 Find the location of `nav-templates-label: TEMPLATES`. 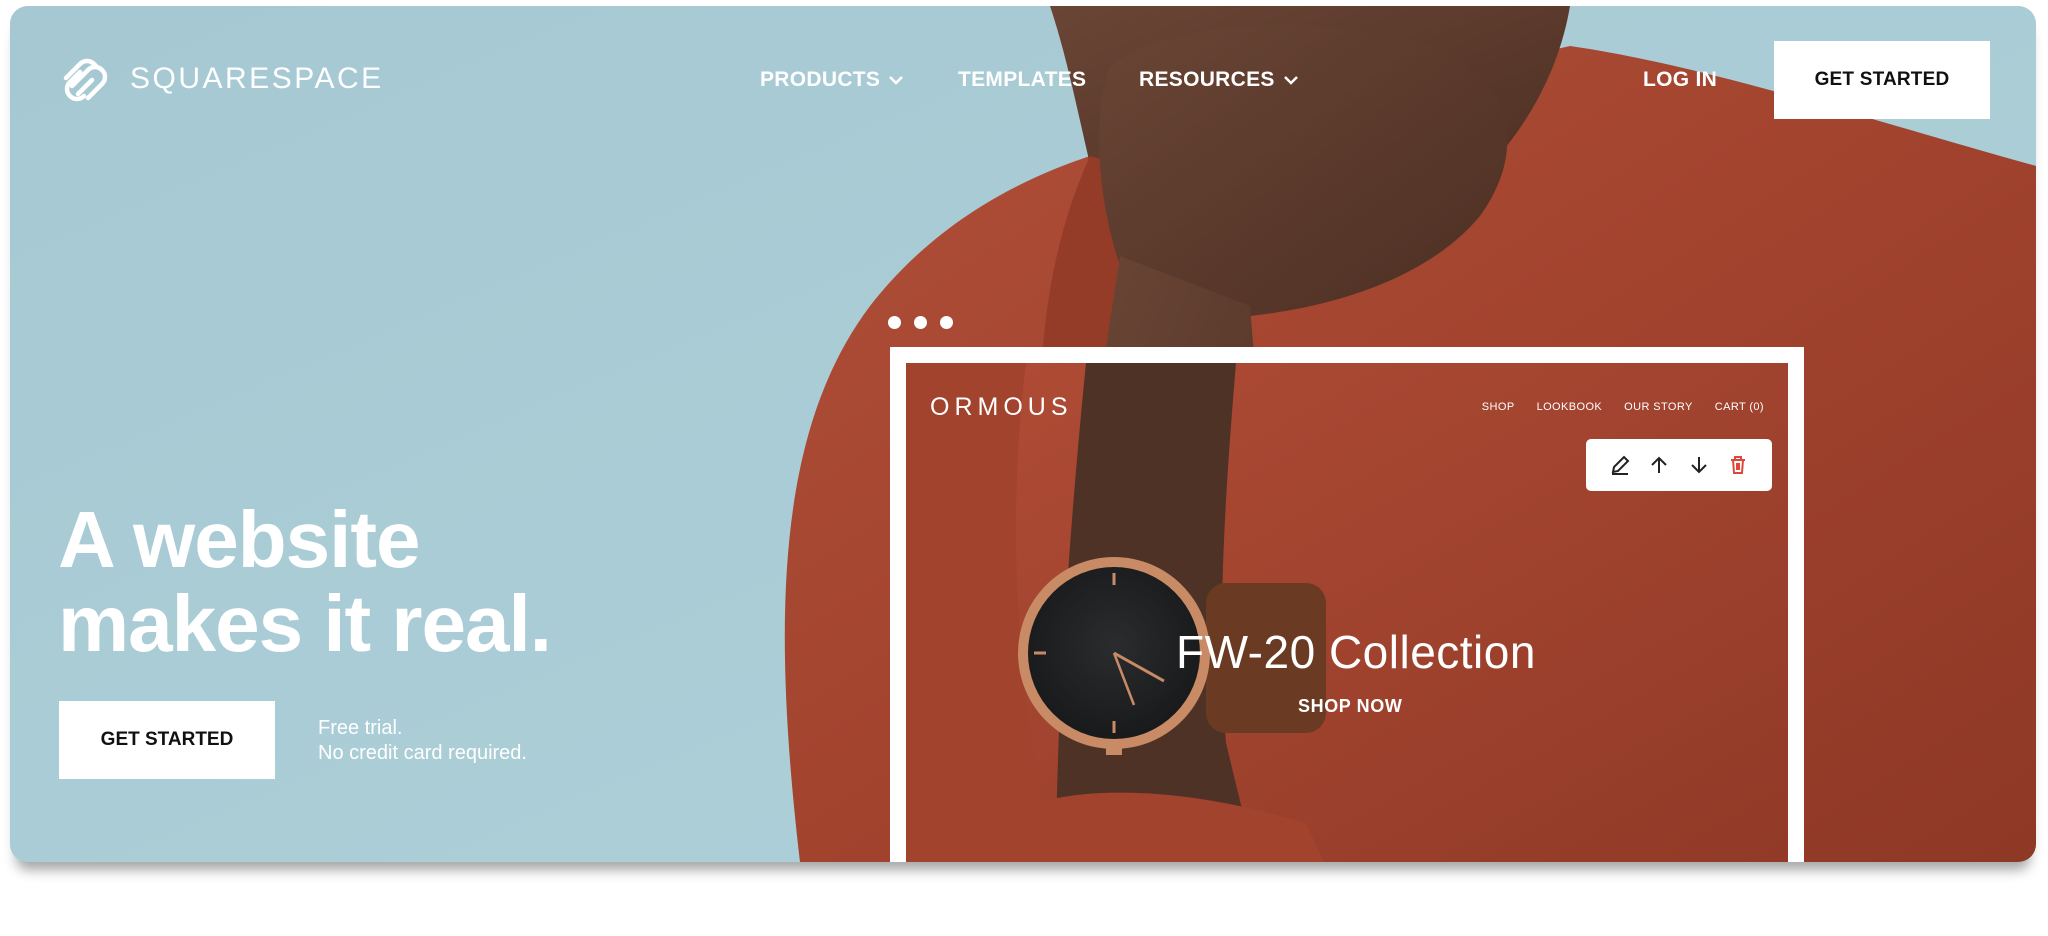

nav-templates-label: TEMPLATES is located at coordinates (1022, 79).